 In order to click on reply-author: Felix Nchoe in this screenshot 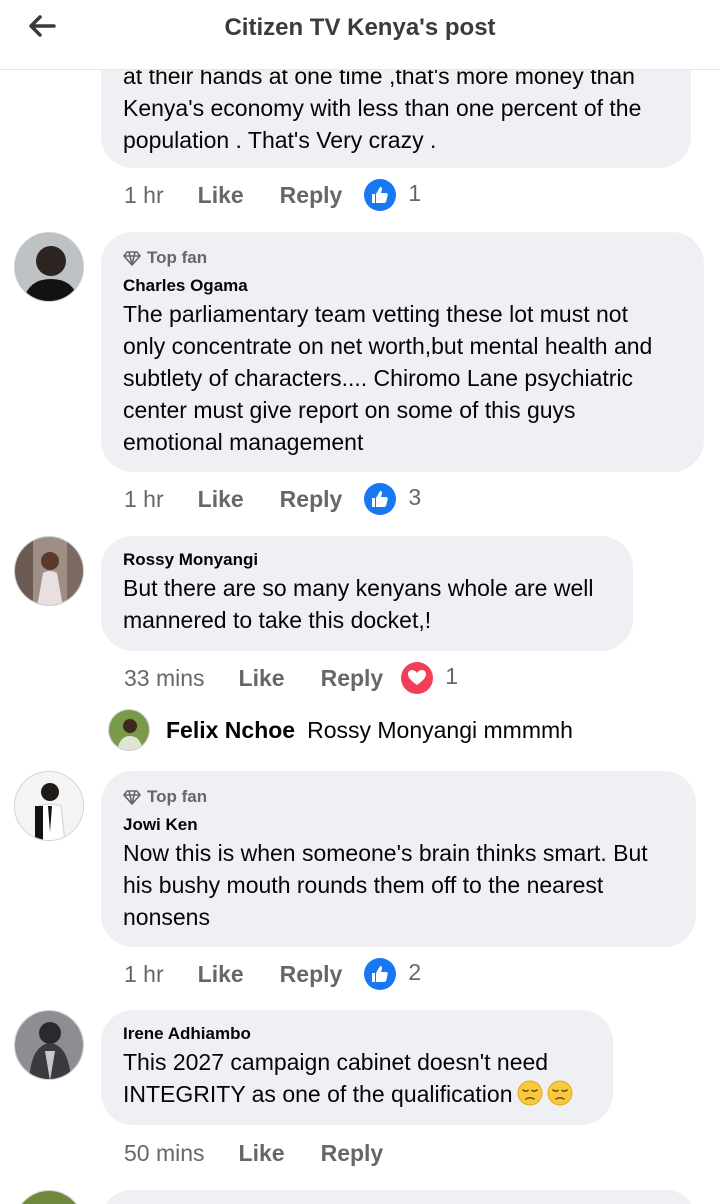, I will do `click(230, 730)`.